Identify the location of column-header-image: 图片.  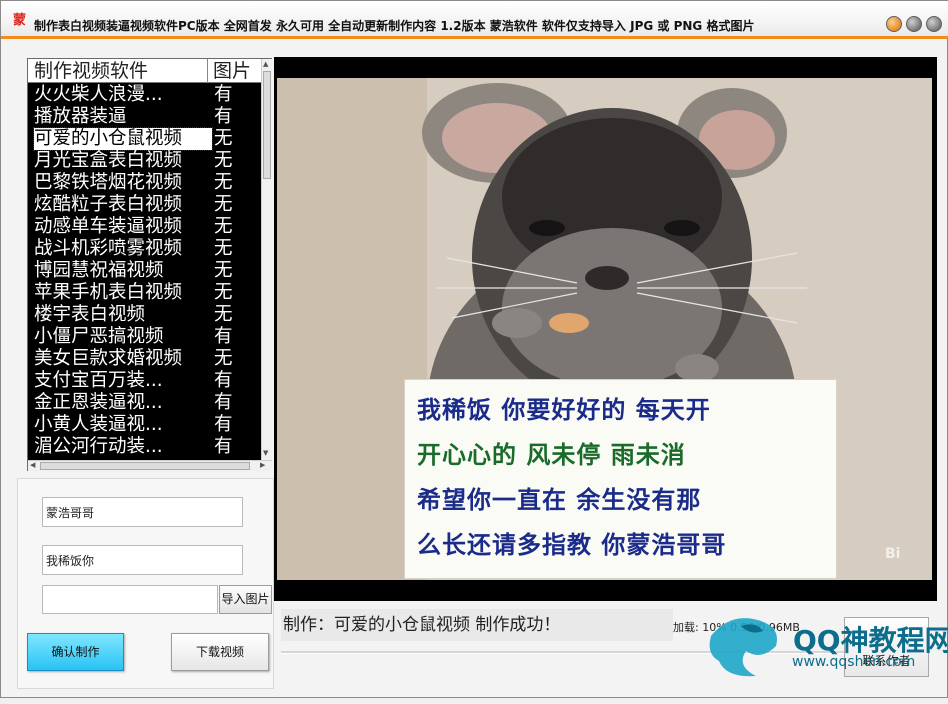
(232, 71).